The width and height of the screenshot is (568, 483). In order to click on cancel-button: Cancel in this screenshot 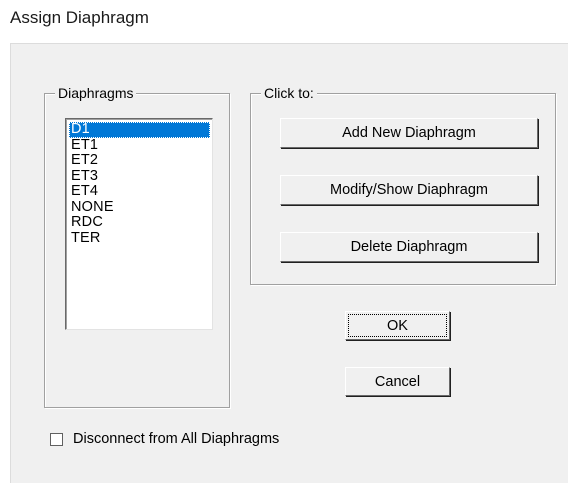, I will do `click(397, 381)`.